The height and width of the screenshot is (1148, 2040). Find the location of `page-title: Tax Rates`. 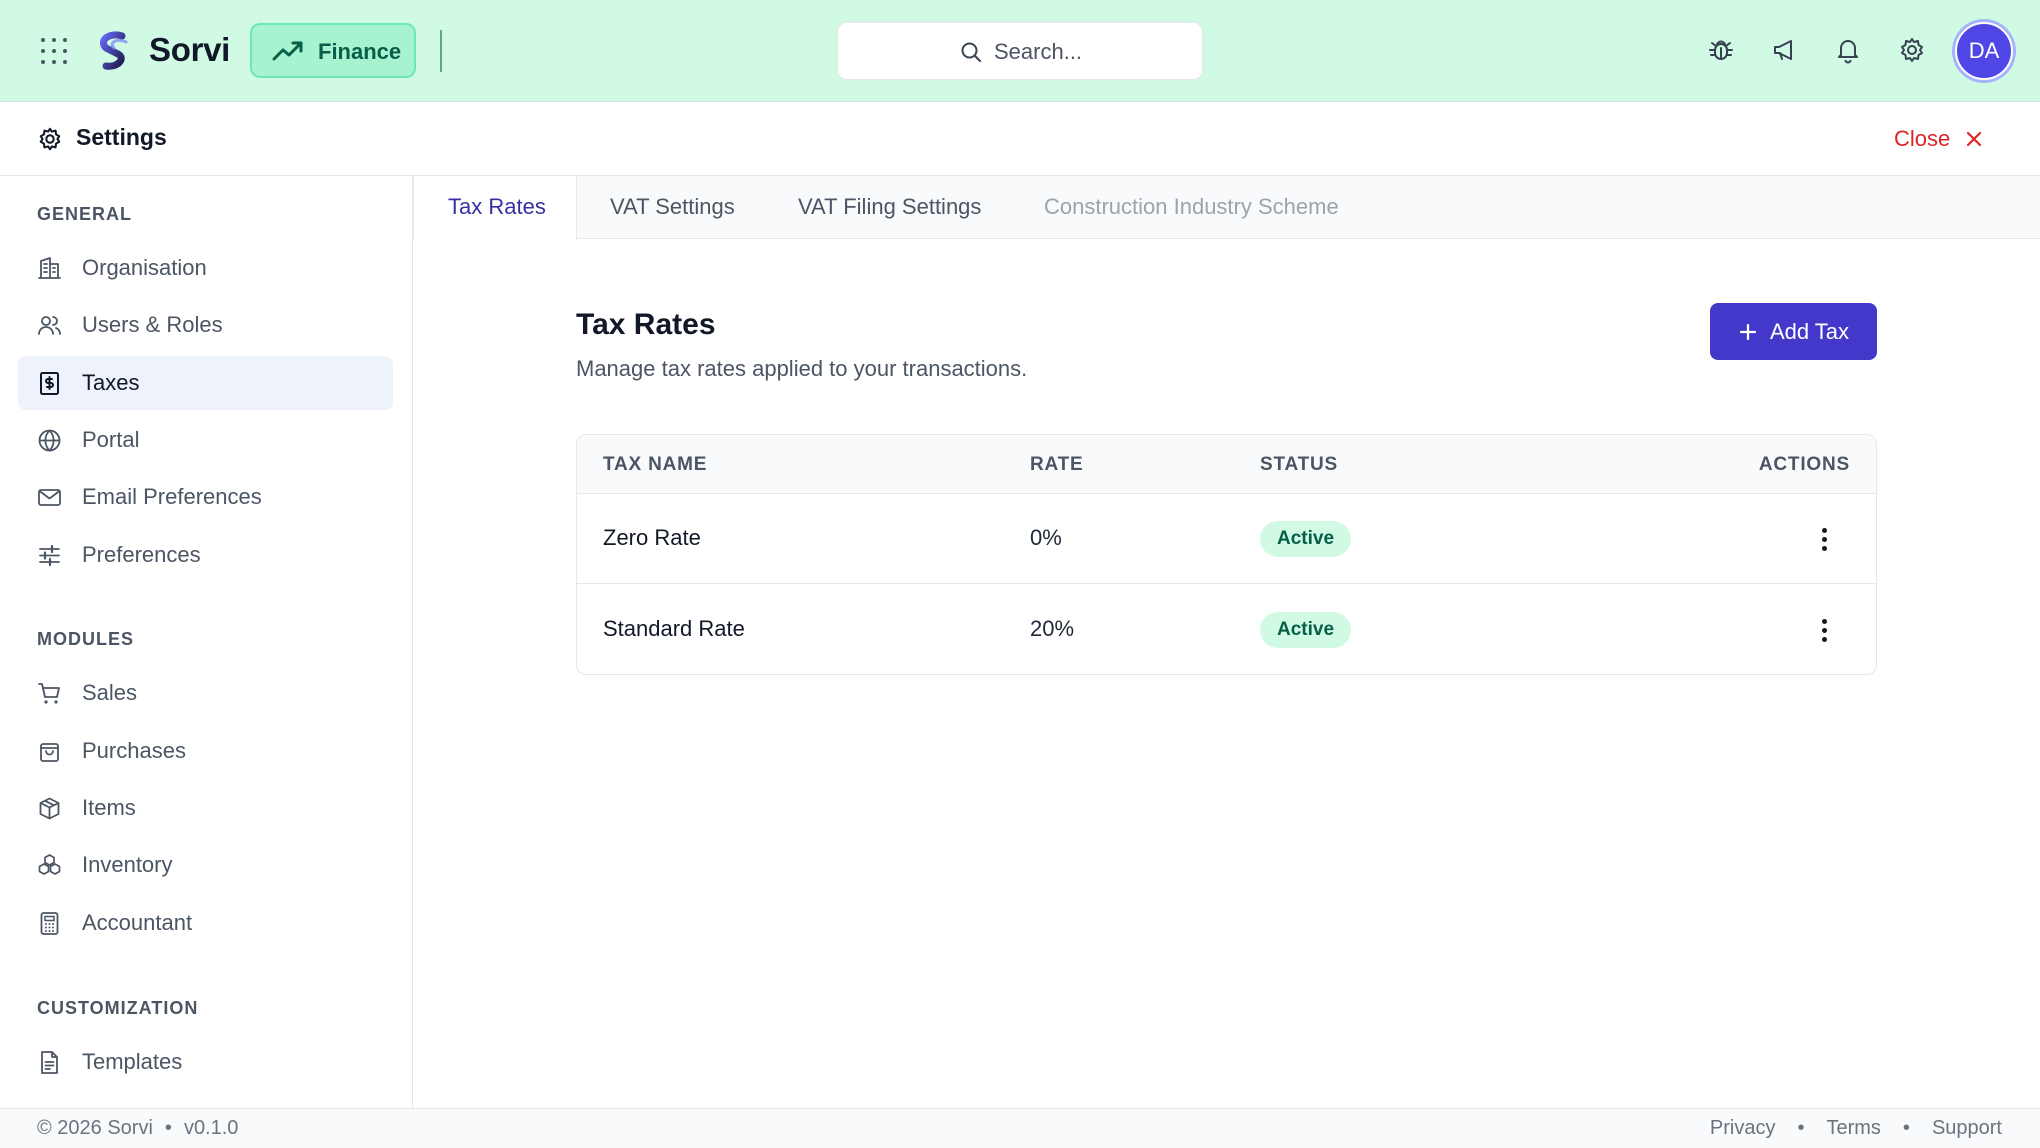

page-title: Tax Rates is located at coordinates (646, 324).